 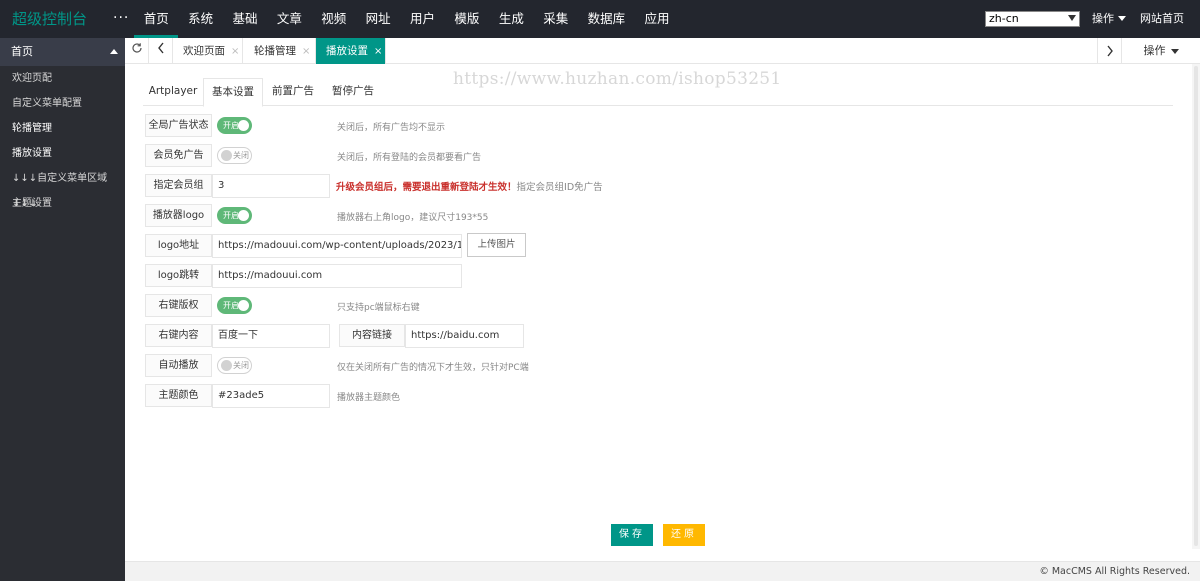 What do you see at coordinates (657, 19) in the screenshot?
I see `nav-item-apps: 应用` at bounding box center [657, 19].